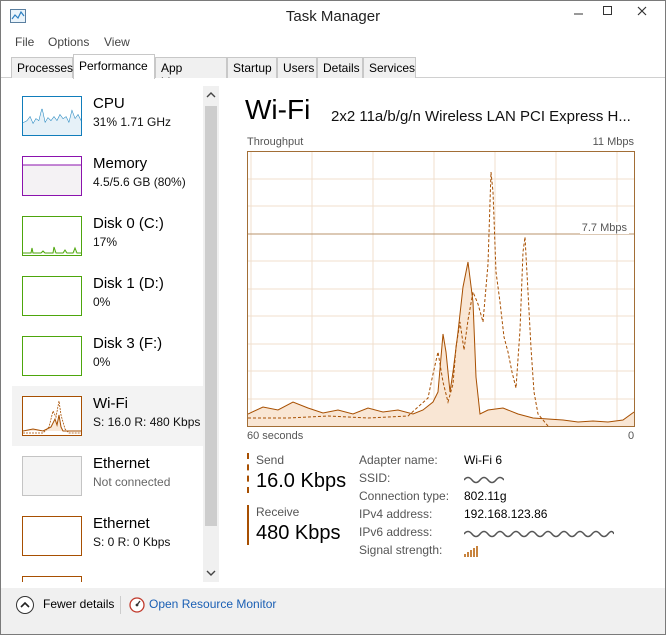 This screenshot has height=635, width=666. I want to click on detail-adapter: Adapter name: Wi-Fi 6, so click(509, 462).